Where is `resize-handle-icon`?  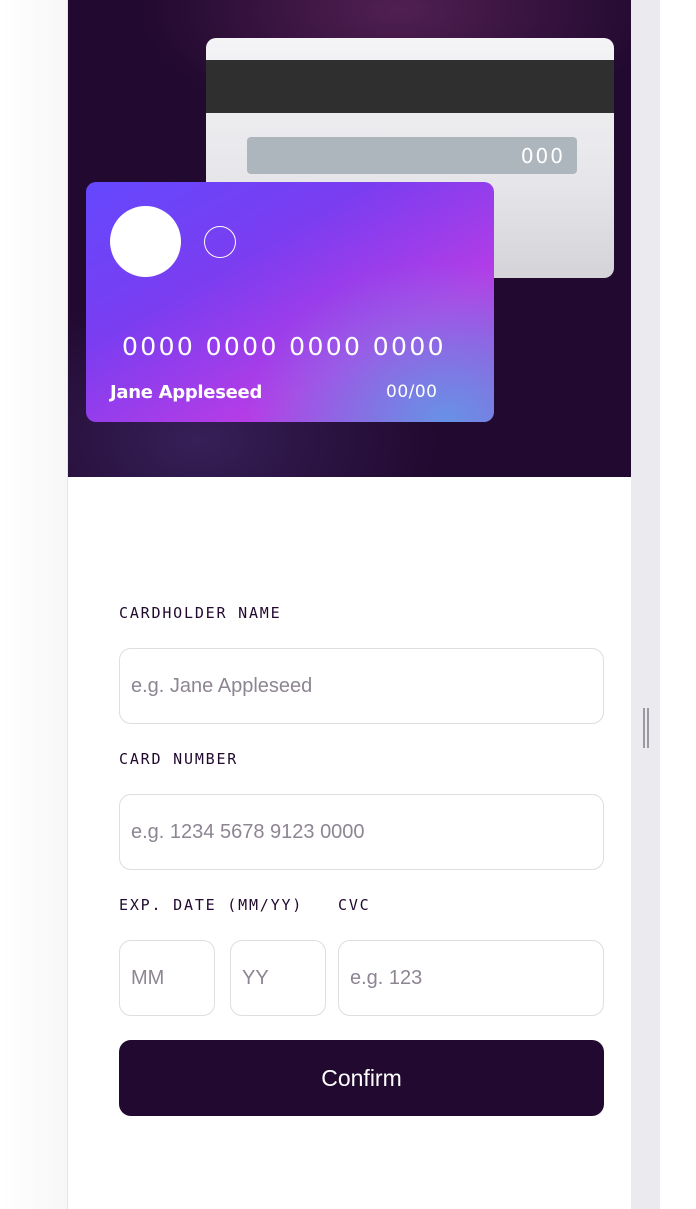
resize-handle-icon is located at coordinates (646, 728).